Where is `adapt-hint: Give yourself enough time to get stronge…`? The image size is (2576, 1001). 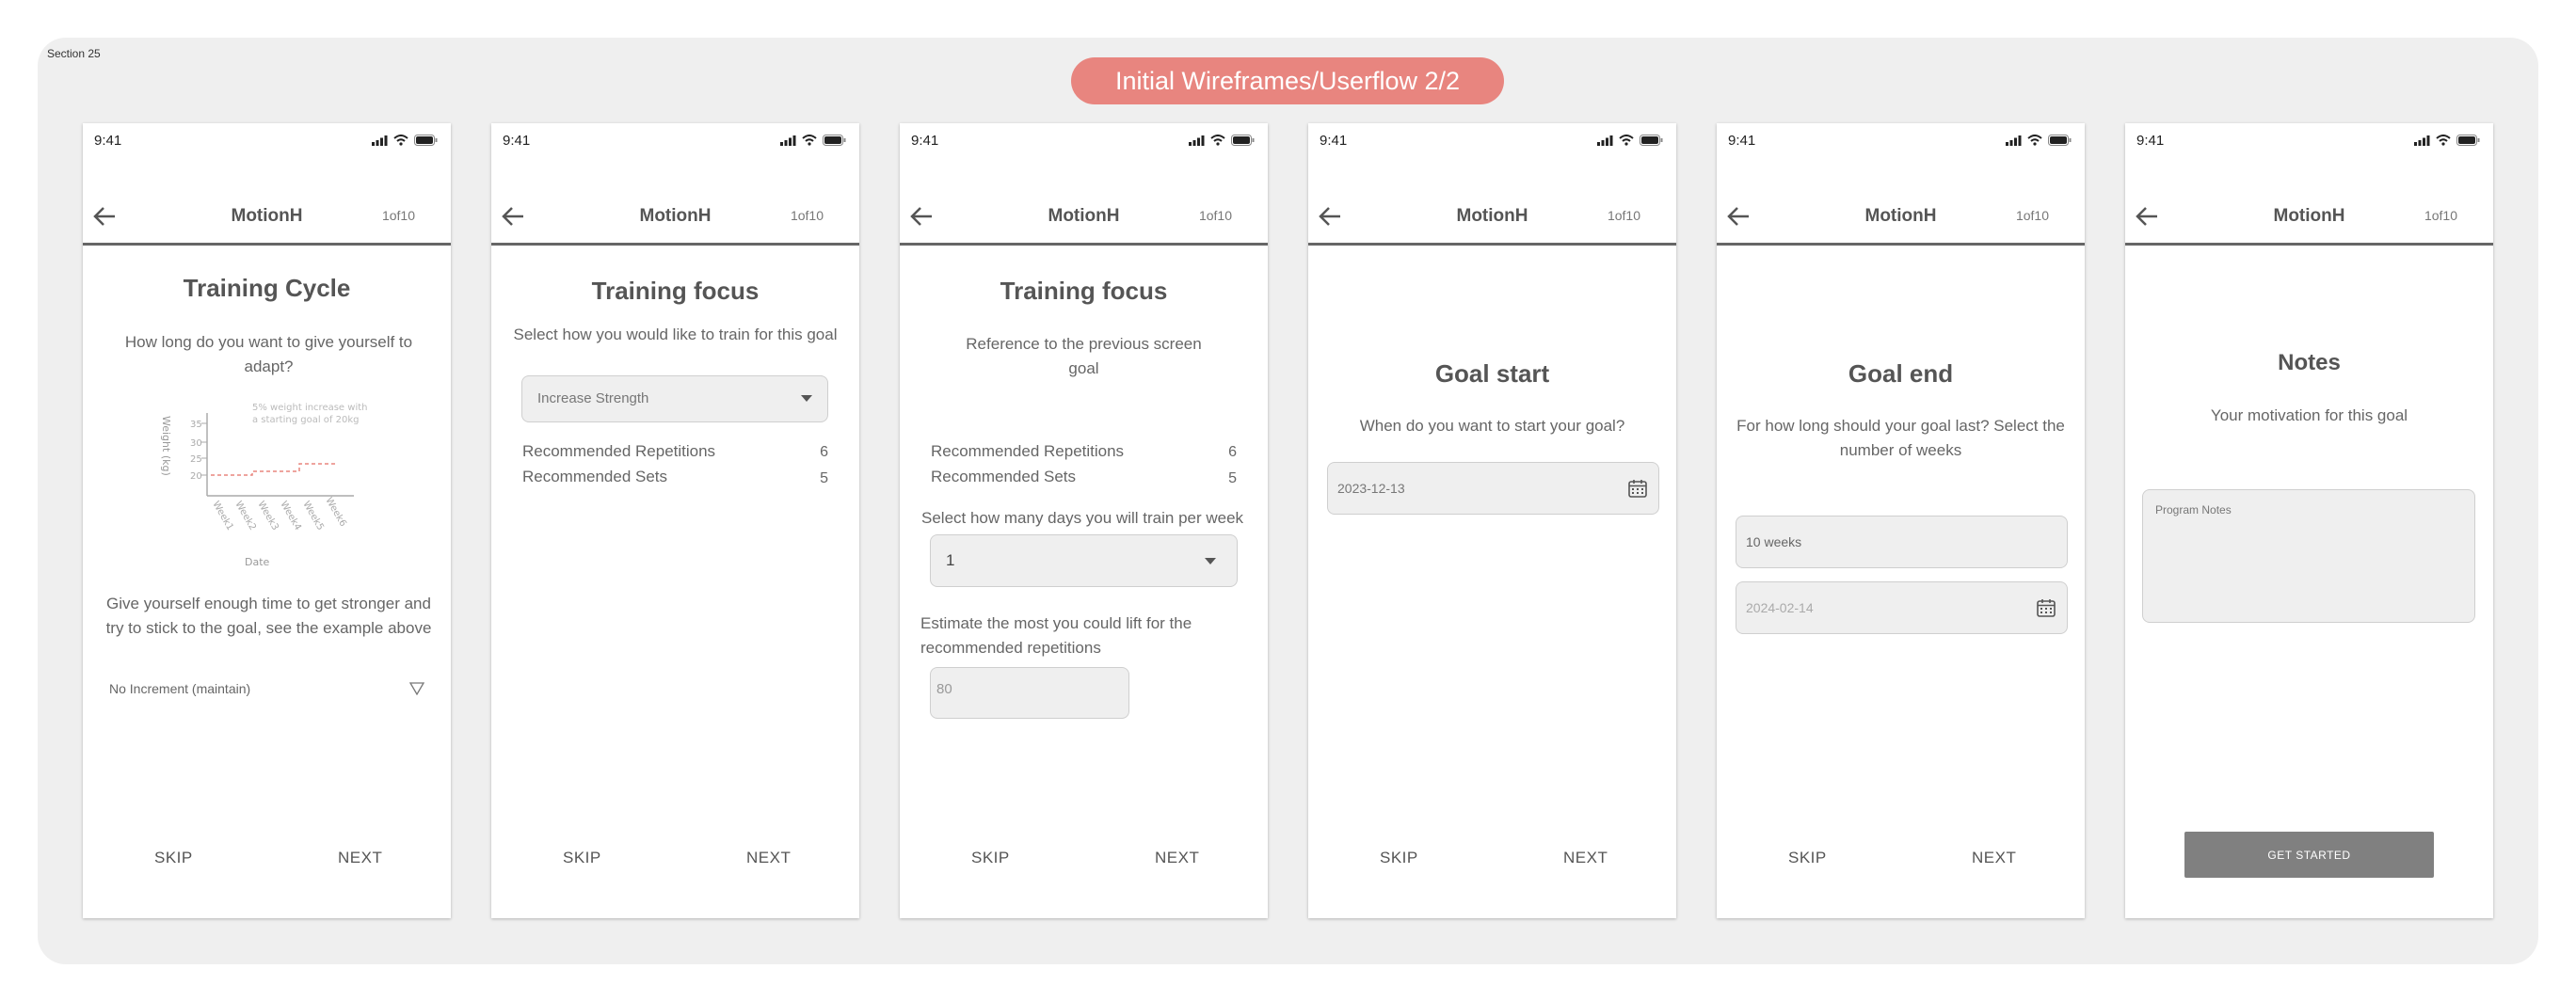
adapt-hint: Give yourself enough time to get stronge… is located at coordinates (268, 616).